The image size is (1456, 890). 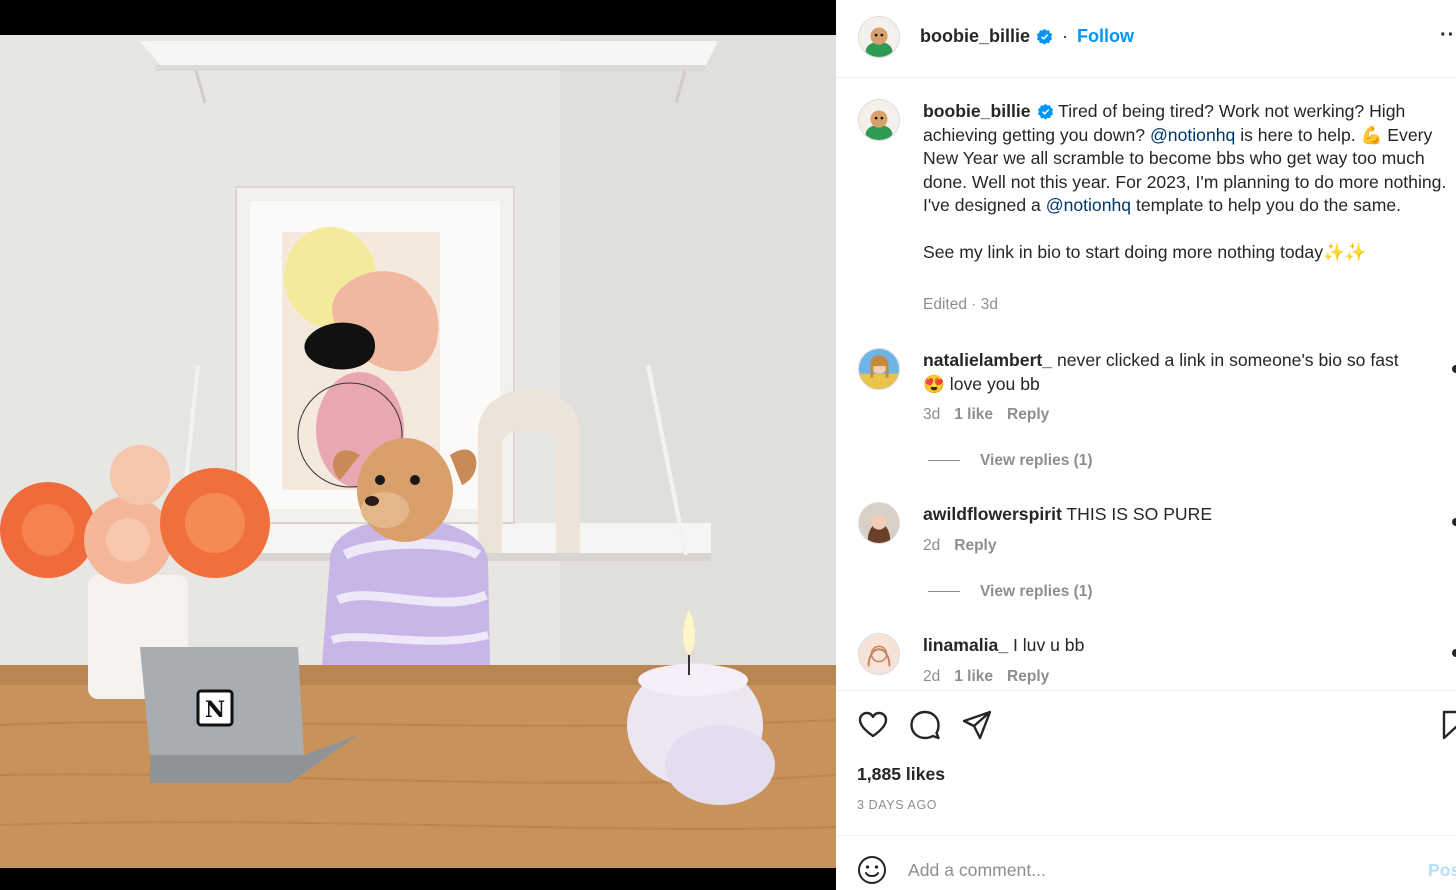 What do you see at coordinates (872, 870) in the screenshot?
I see `emoji-icon` at bounding box center [872, 870].